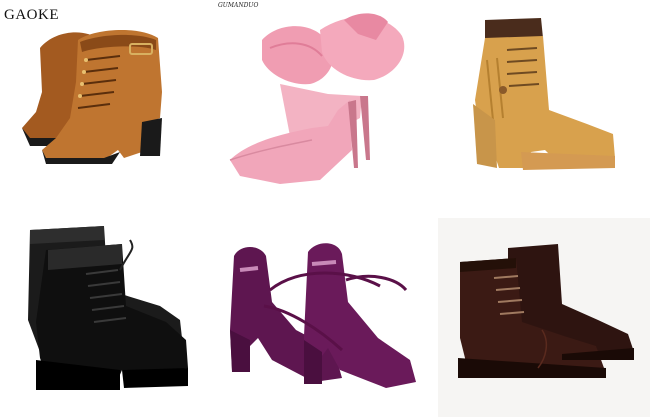 The image size is (650, 417). What do you see at coordinates (546, 311) in the screenshot?
I see `brown-leather-cap-toe-boot-icon` at bounding box center [546, 311].